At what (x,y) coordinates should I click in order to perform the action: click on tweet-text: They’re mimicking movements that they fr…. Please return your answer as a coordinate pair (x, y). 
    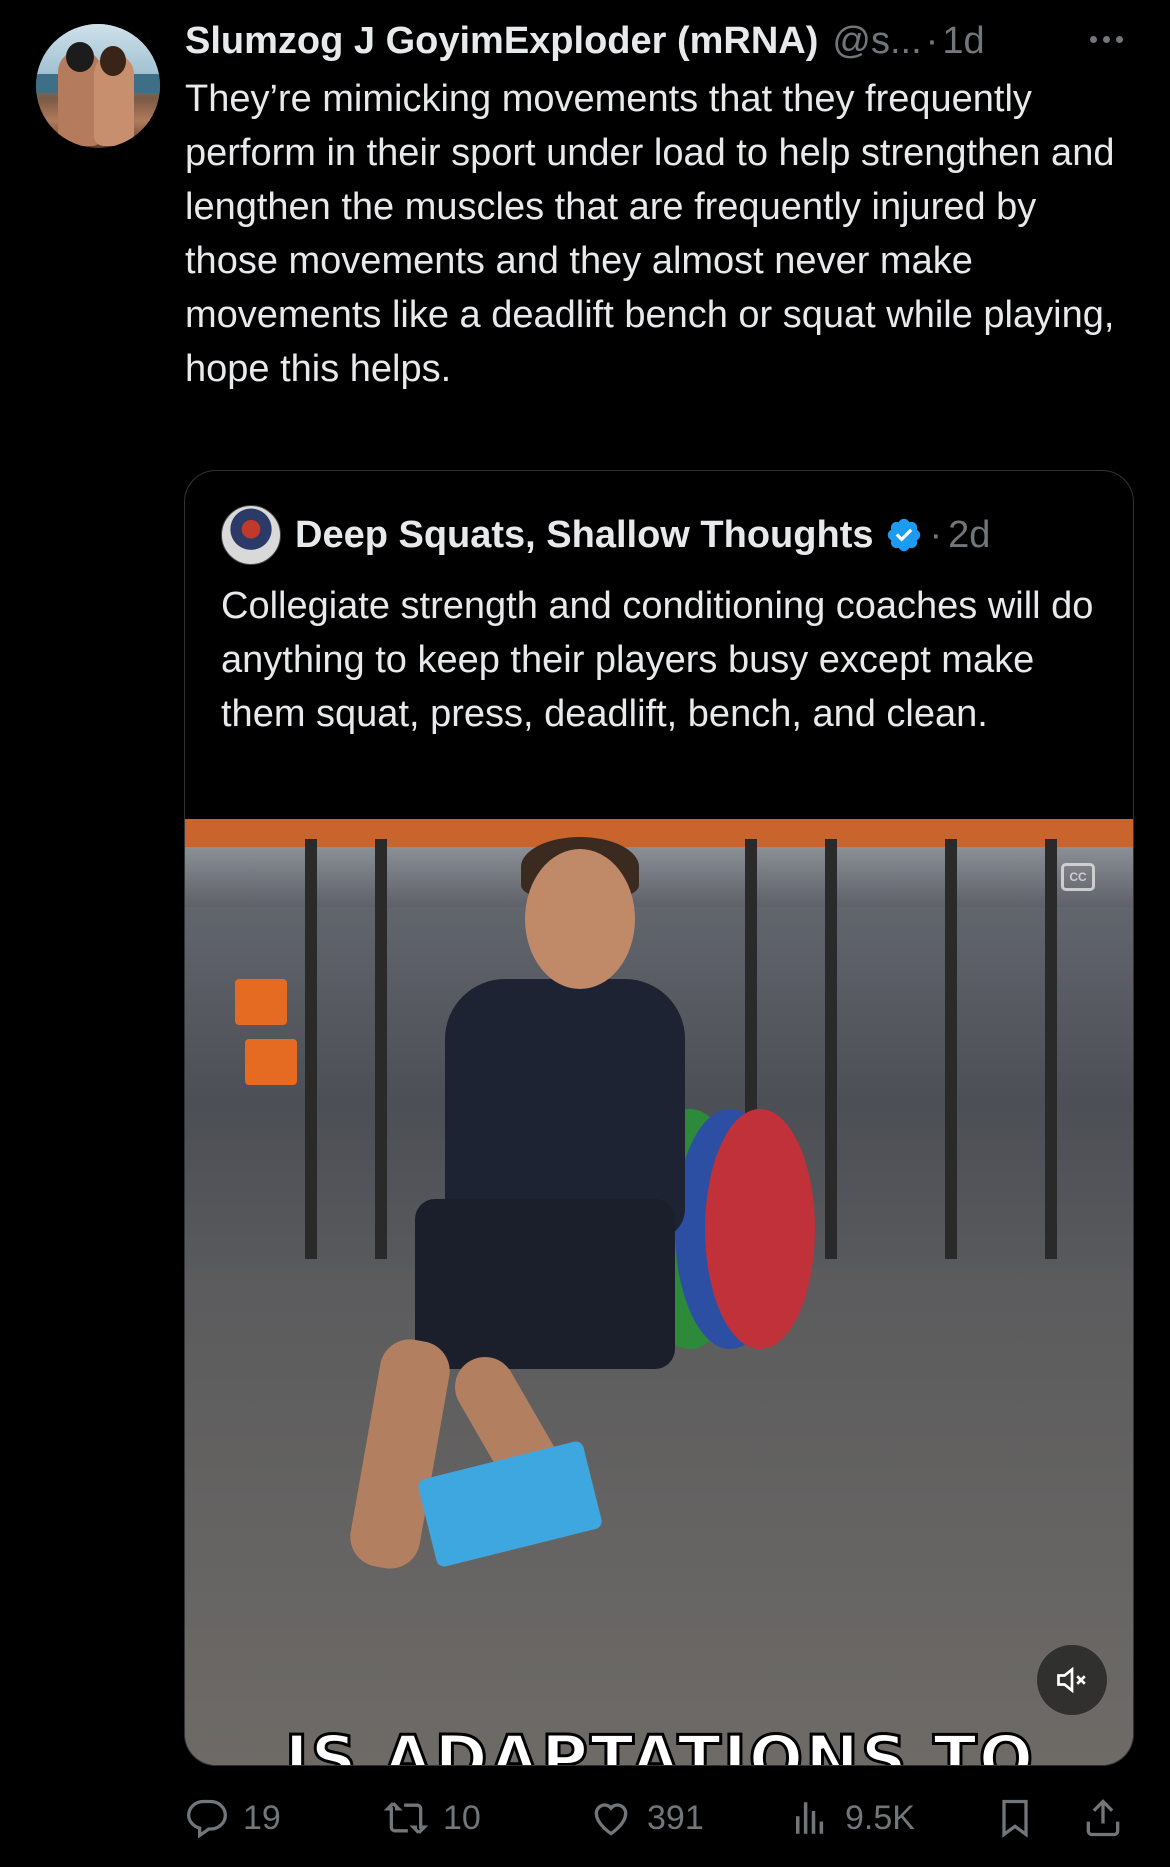
    Looking at the image, I should click on (650, 234).